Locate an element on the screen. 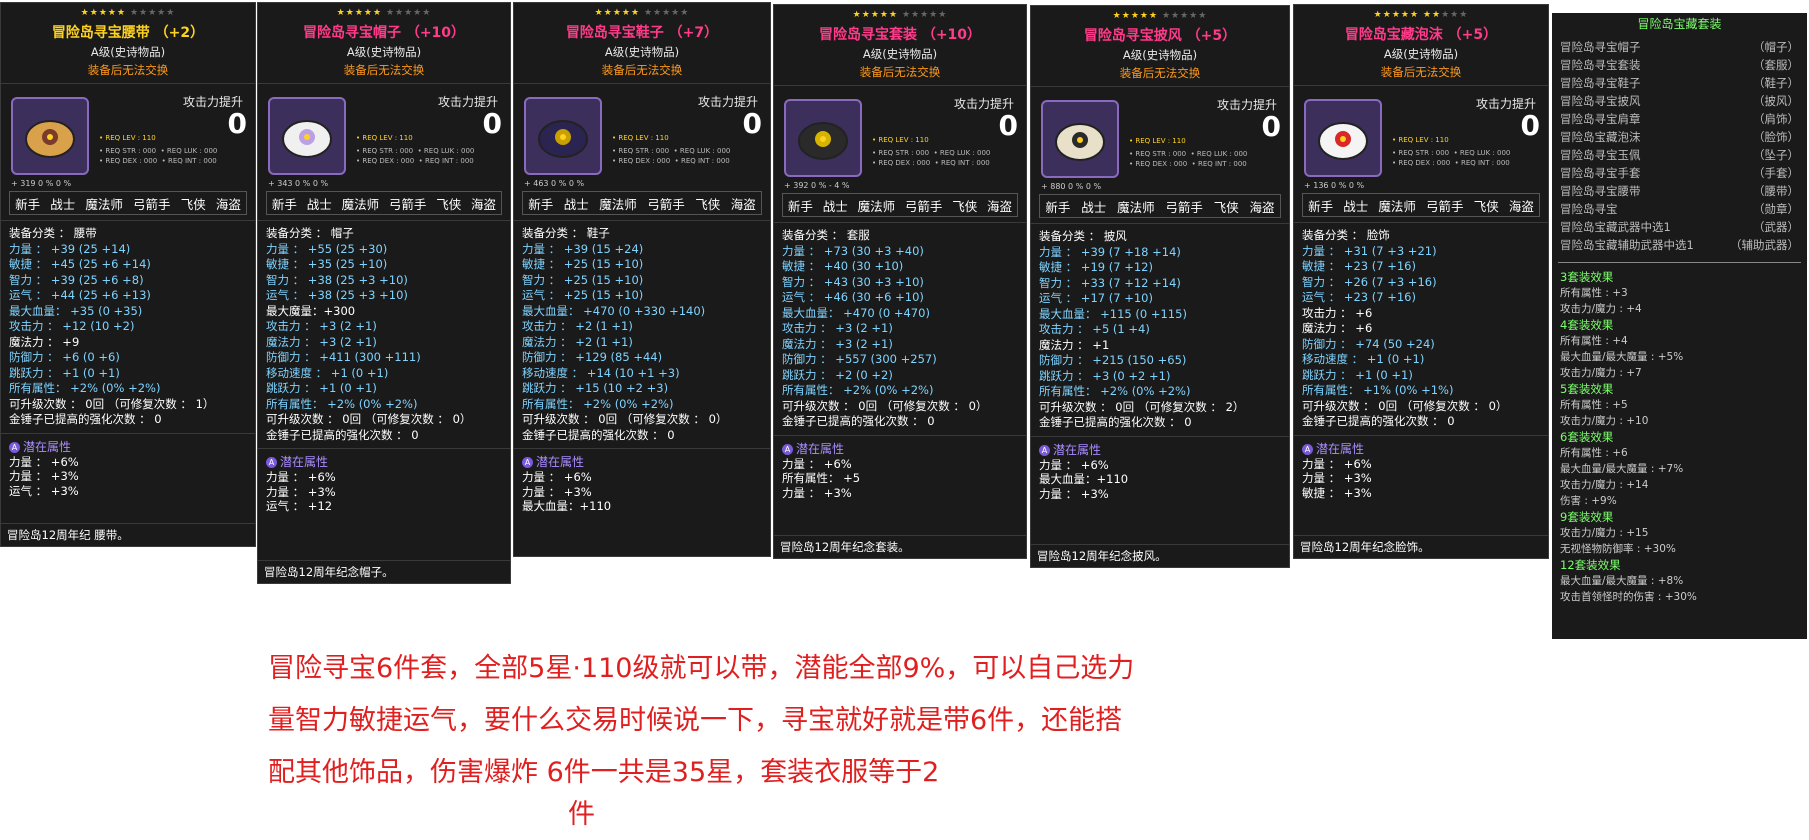 Image resolution: width=1809 pixels, height=840 pixels. stat-line: 智力 ： +39 (25 +6 +8) is located at coordinates (76, 279).